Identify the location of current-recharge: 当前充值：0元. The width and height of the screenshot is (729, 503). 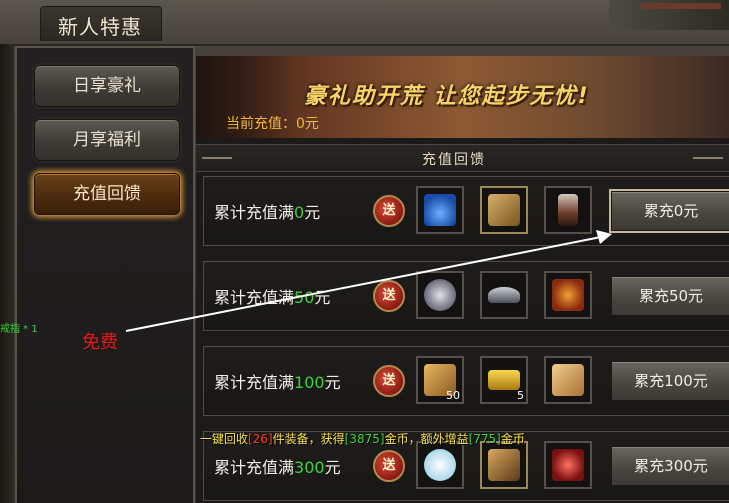
(272, 124).